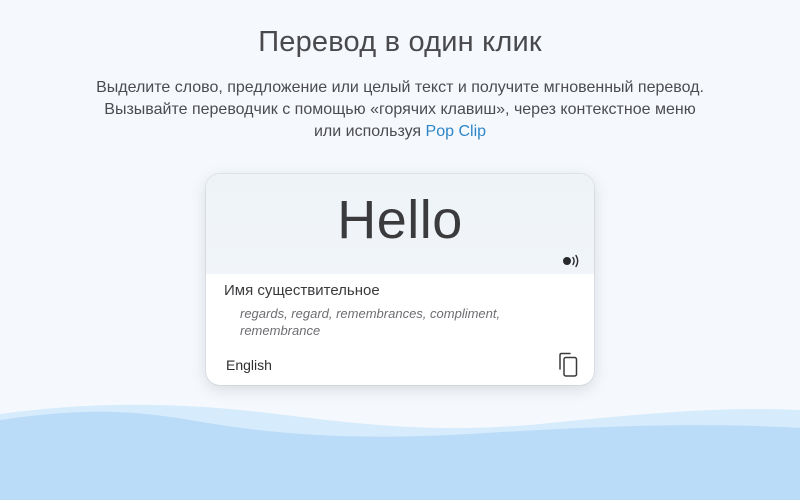 The height and width of the screenshot is (500, 800). I want to click on speaker-icon, so click(572, 261).